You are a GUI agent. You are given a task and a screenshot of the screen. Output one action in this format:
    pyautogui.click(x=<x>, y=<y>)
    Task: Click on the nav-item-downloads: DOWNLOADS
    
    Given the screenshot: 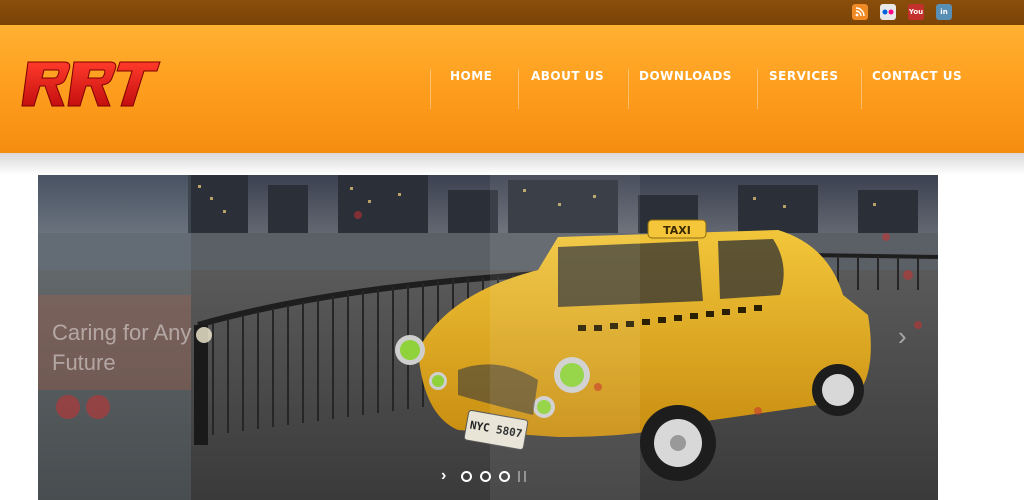 What is the action you would take?
    pyautogui.click(x=692, y=80)
    